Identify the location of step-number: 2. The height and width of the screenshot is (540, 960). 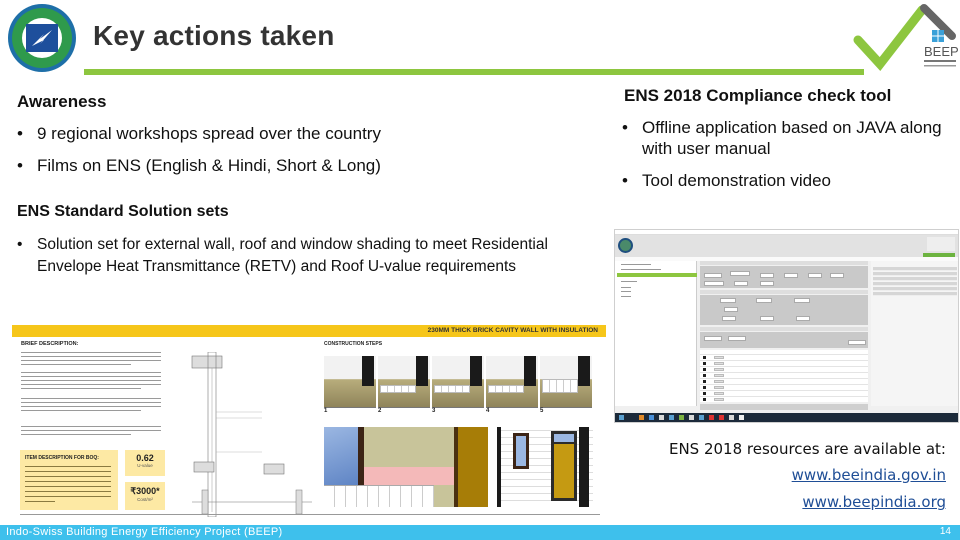
(380, 411).